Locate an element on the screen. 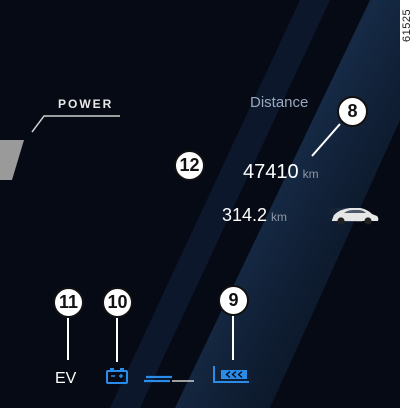 This screenshot has height=420, width=420. odometer-readout: 47410 km is located at coordinates (281, 172).